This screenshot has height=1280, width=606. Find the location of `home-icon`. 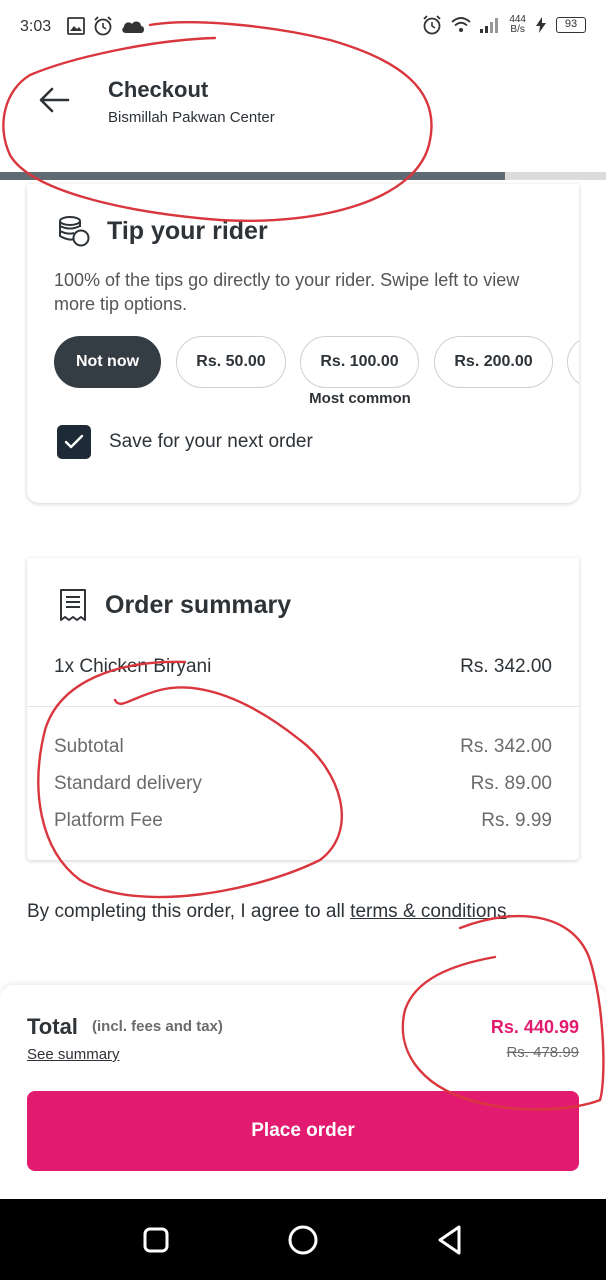

home-icon is located at coordinates (303, 1240).